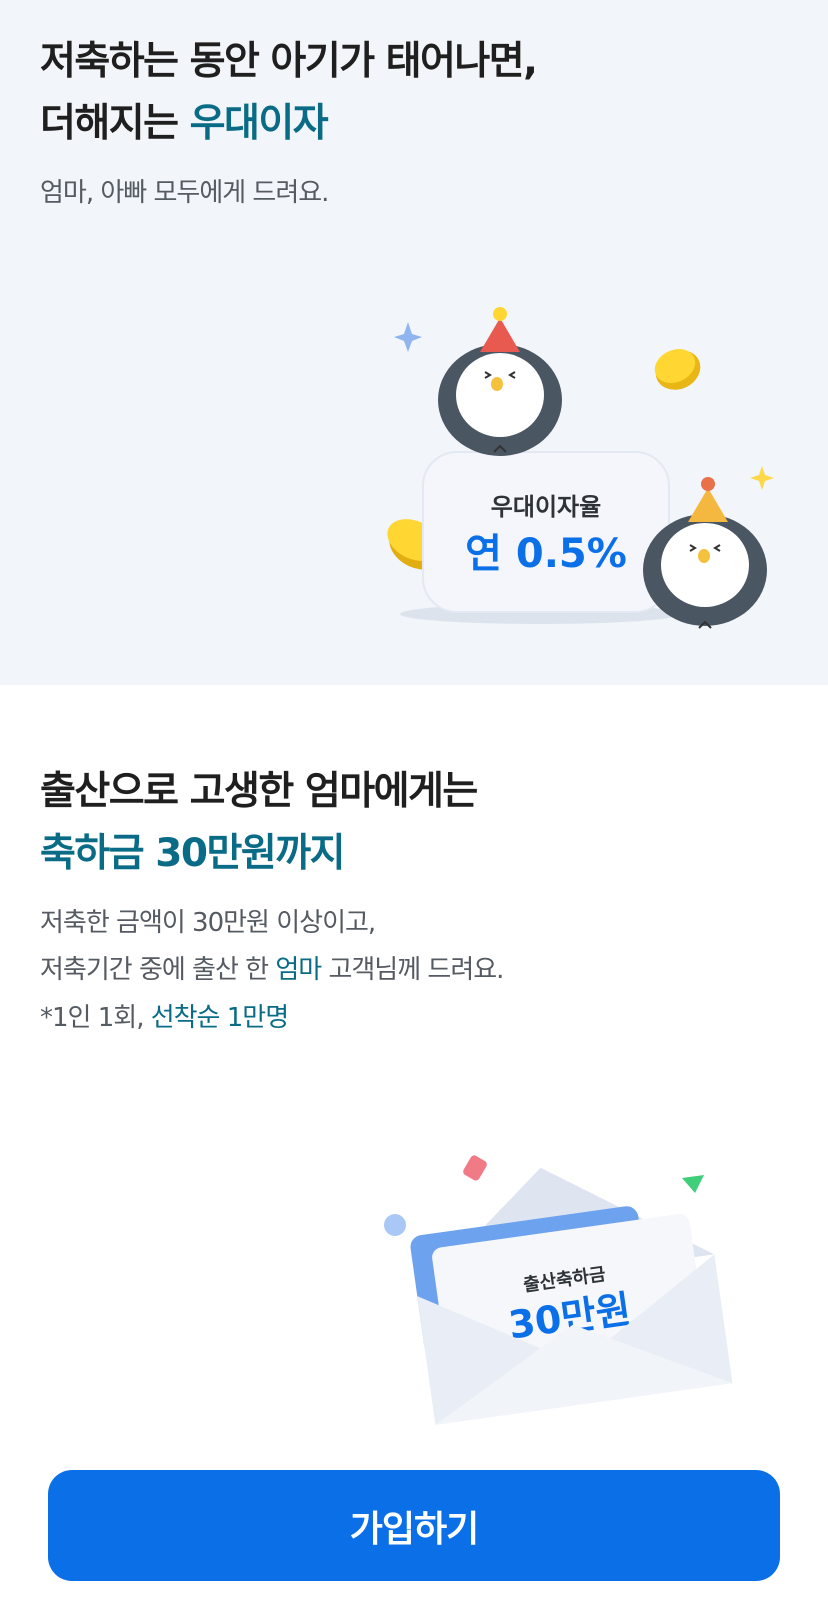 The height and width of the screenshot is (1597, 828). Describe the element at coordinates (546, 554) in the screenshot. I see `badge-value: 연 0.5%` at that location.